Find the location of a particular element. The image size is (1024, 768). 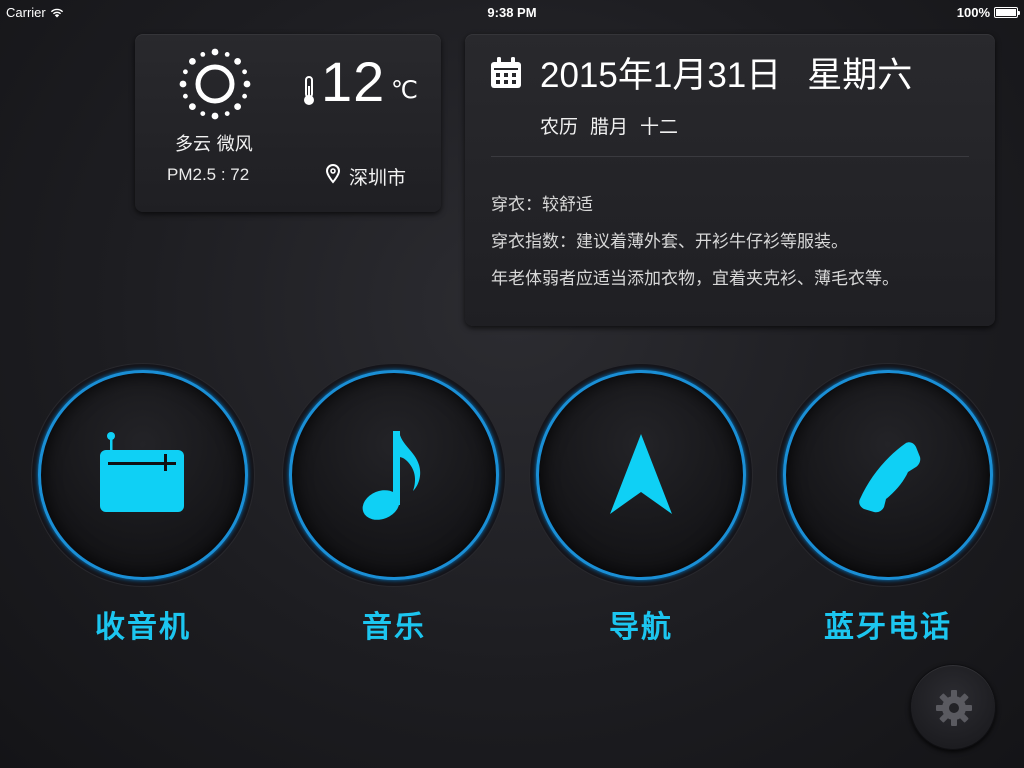

advice-line: 穿衣：较舒适 is located at coordinates (542, 205).